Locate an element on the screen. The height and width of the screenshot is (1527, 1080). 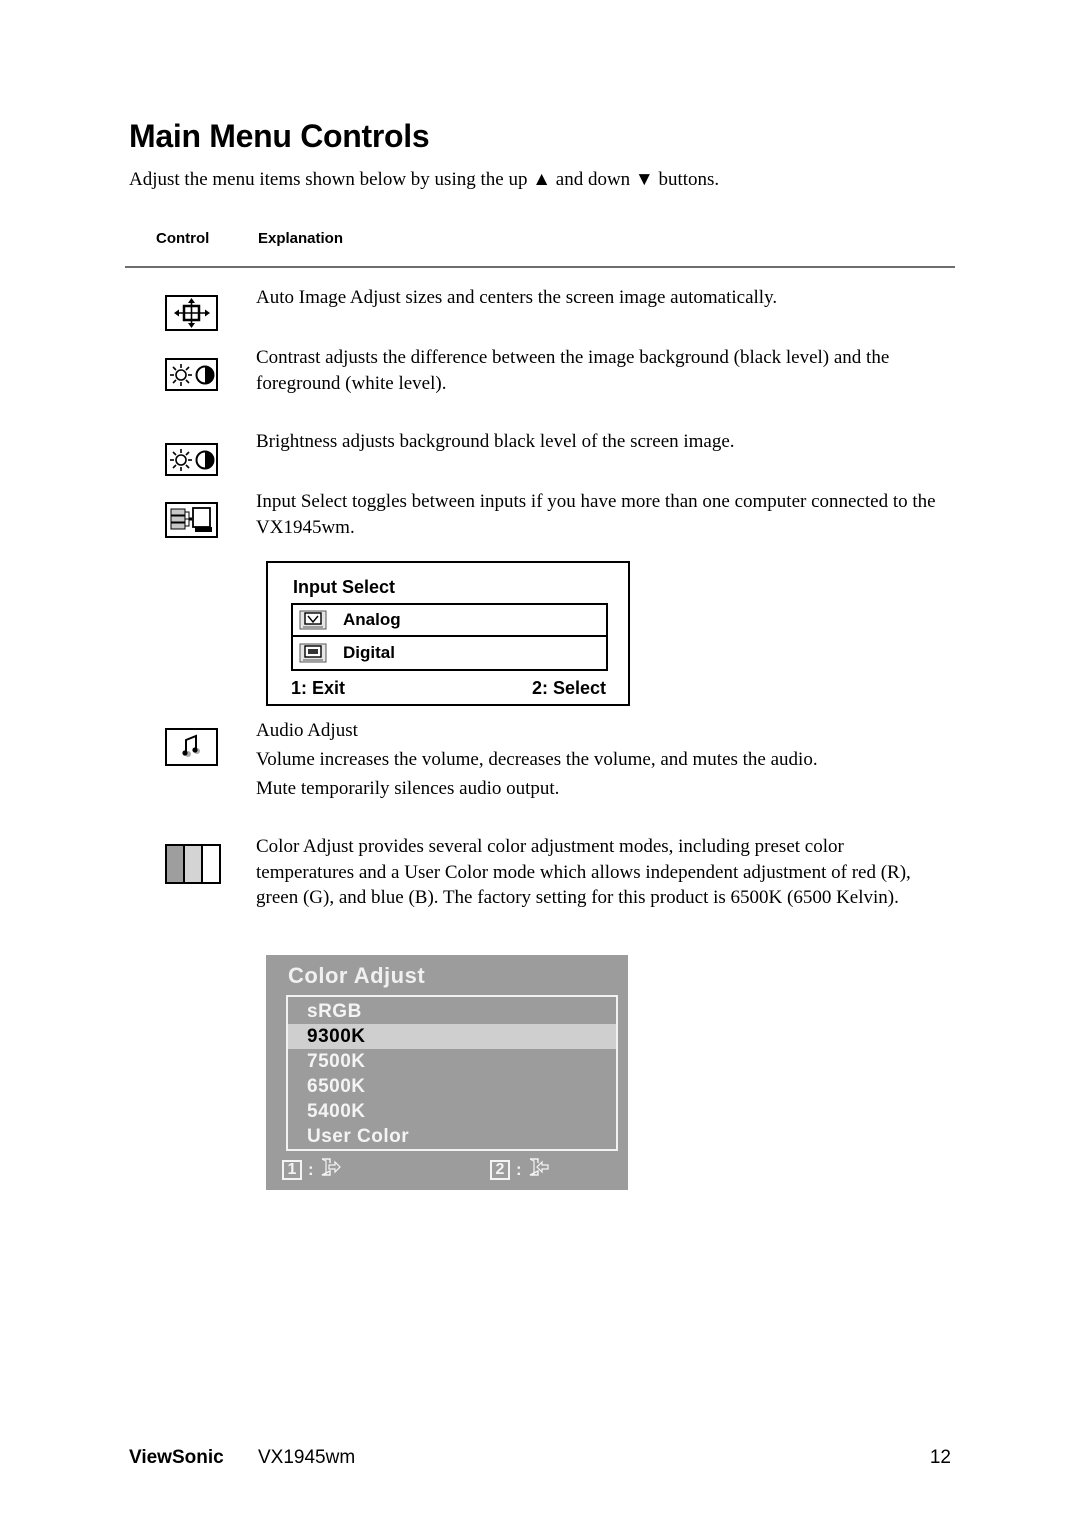
page-number: 12 is located at coordinates (940, 1457).